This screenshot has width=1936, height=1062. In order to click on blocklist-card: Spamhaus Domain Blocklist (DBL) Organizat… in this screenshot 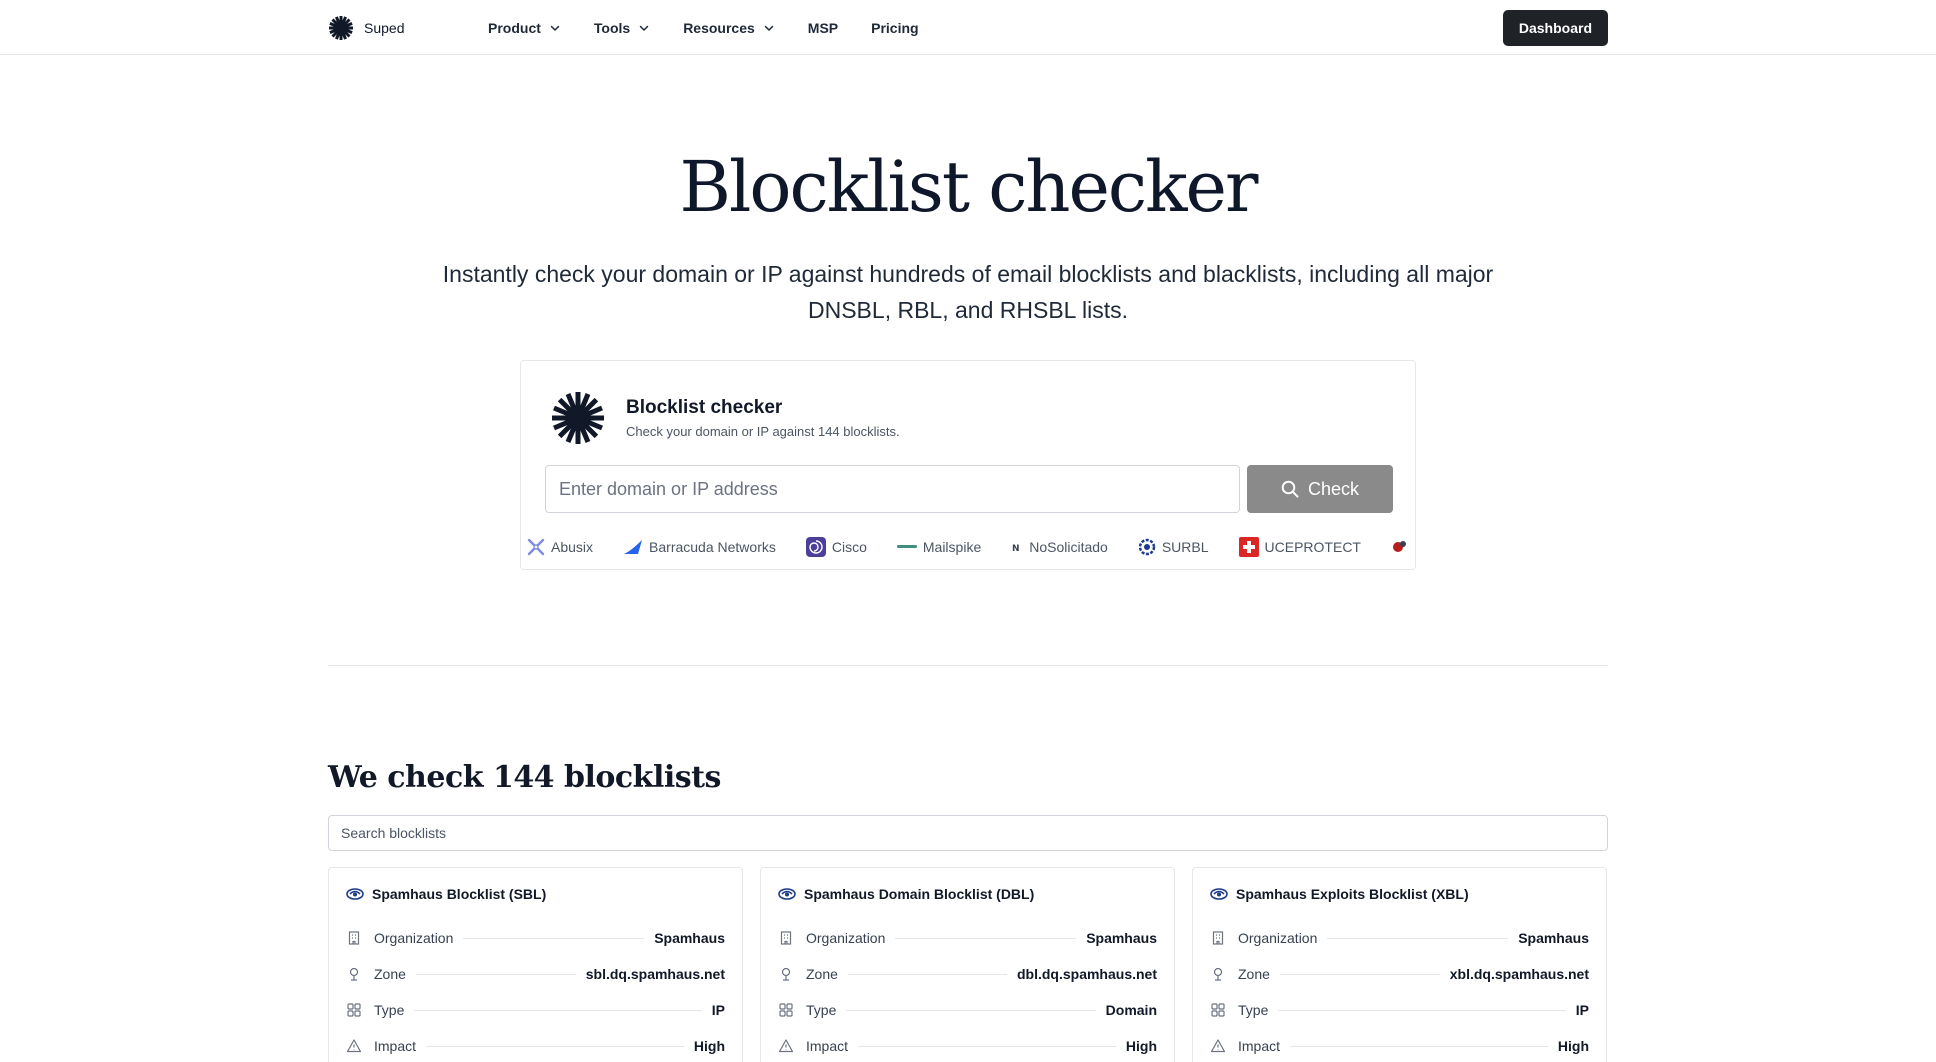, I will do `click(967, 964)`.